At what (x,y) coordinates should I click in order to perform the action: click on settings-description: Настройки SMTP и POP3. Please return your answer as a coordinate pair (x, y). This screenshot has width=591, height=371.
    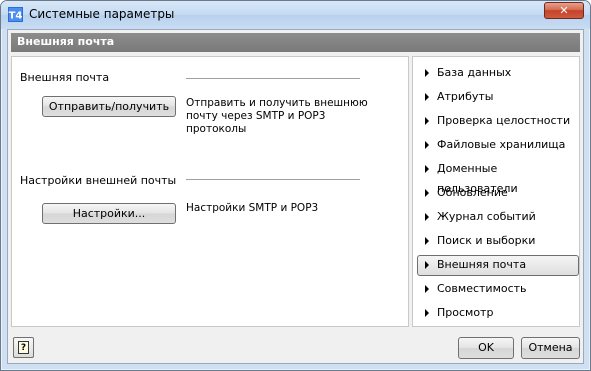
    Looking at the image, I should click on (252, 208).